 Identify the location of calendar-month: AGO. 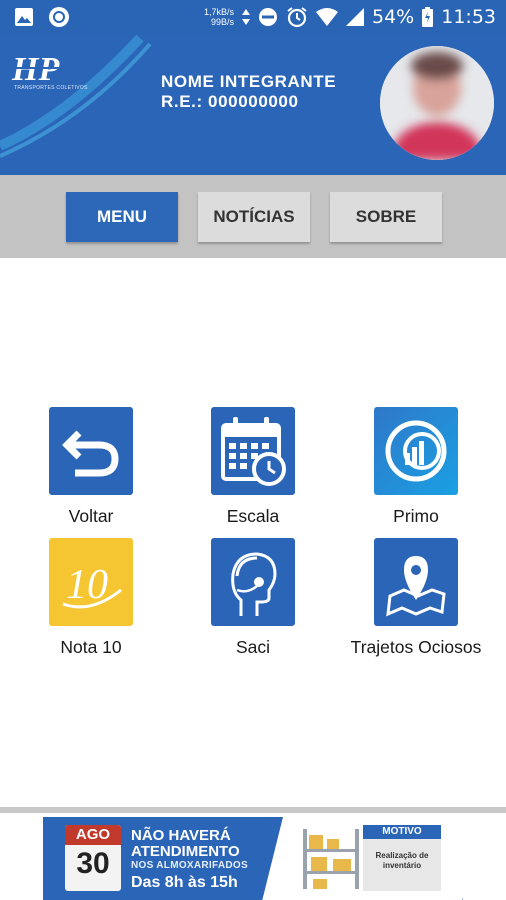
(93, 835).